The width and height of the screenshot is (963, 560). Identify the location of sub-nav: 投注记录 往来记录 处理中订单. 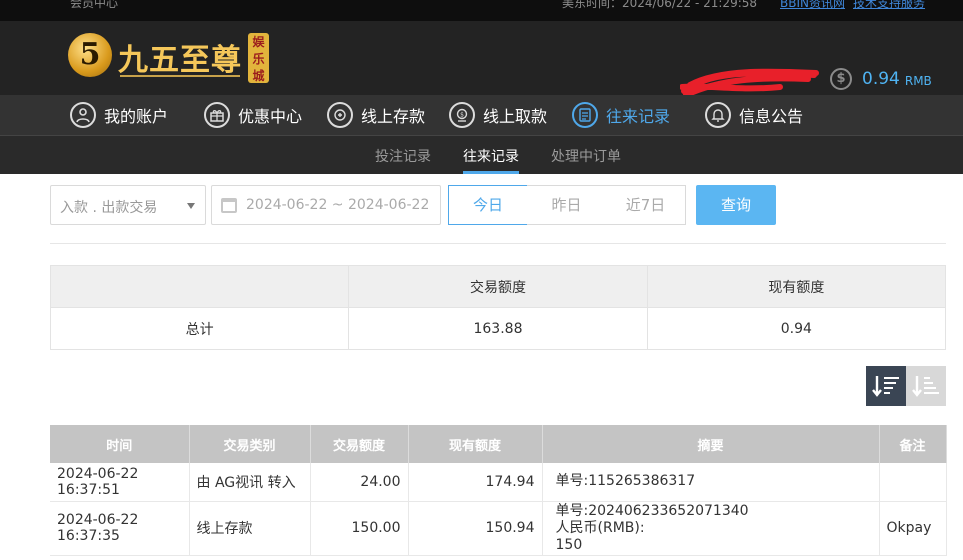
(481, 155).